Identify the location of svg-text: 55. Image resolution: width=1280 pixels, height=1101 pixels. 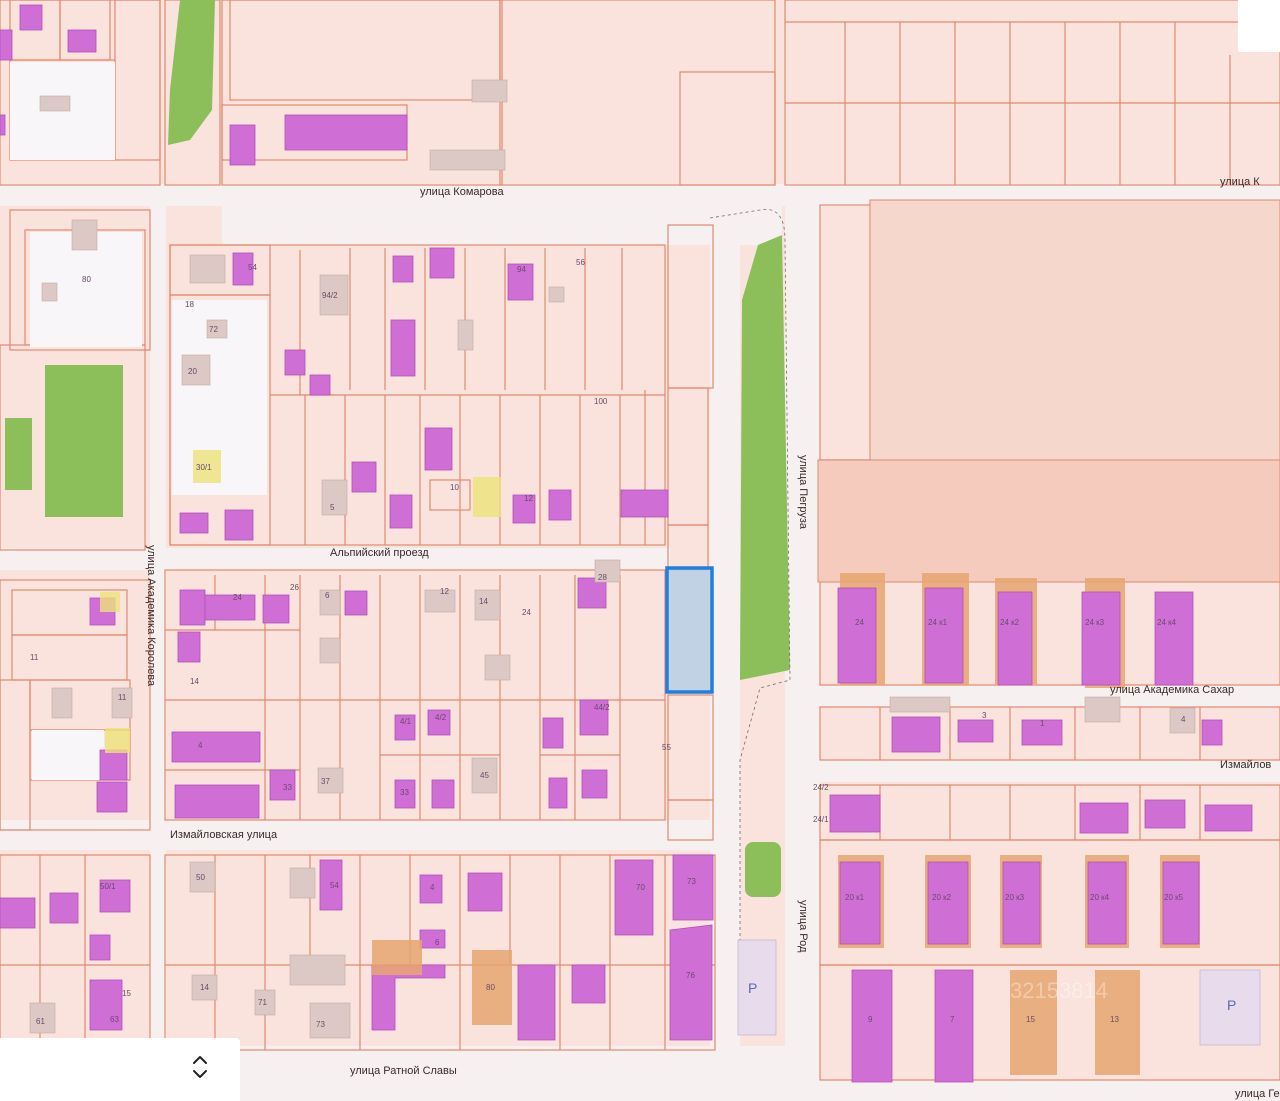
(666, 747).